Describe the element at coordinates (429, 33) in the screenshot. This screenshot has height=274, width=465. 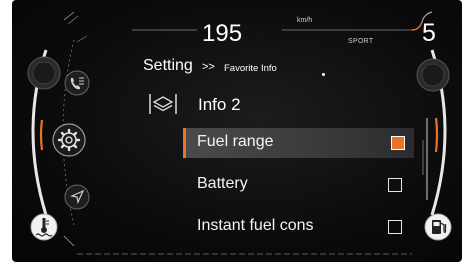
I see `gear-indicator: 5` at that location.